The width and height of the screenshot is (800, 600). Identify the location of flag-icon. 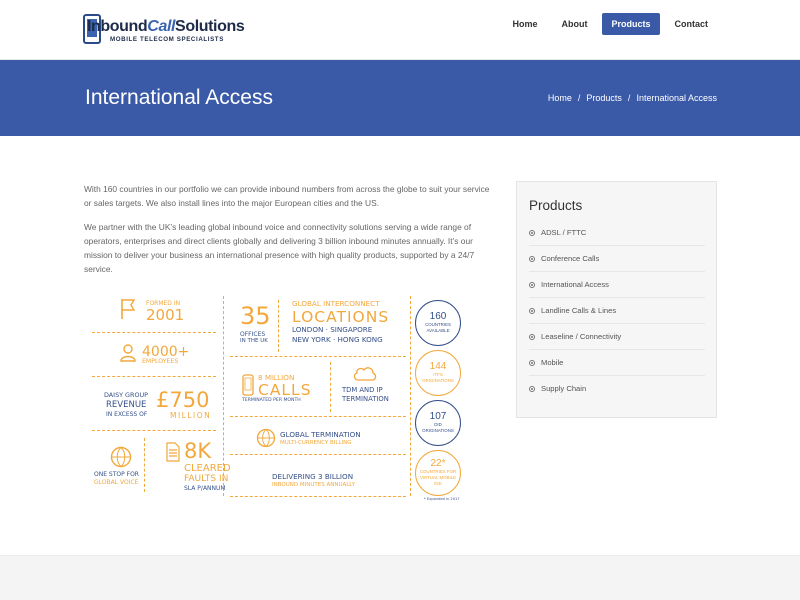
(128, 309).